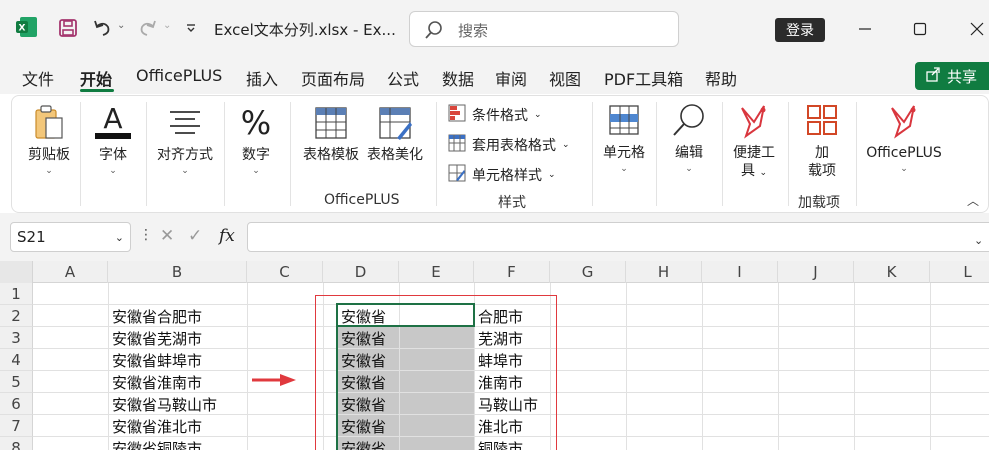 Image resolution: width=989 pixels, height=450 pixels. I want to click on table-format-label: 套用表格格式, so click(514, 146).